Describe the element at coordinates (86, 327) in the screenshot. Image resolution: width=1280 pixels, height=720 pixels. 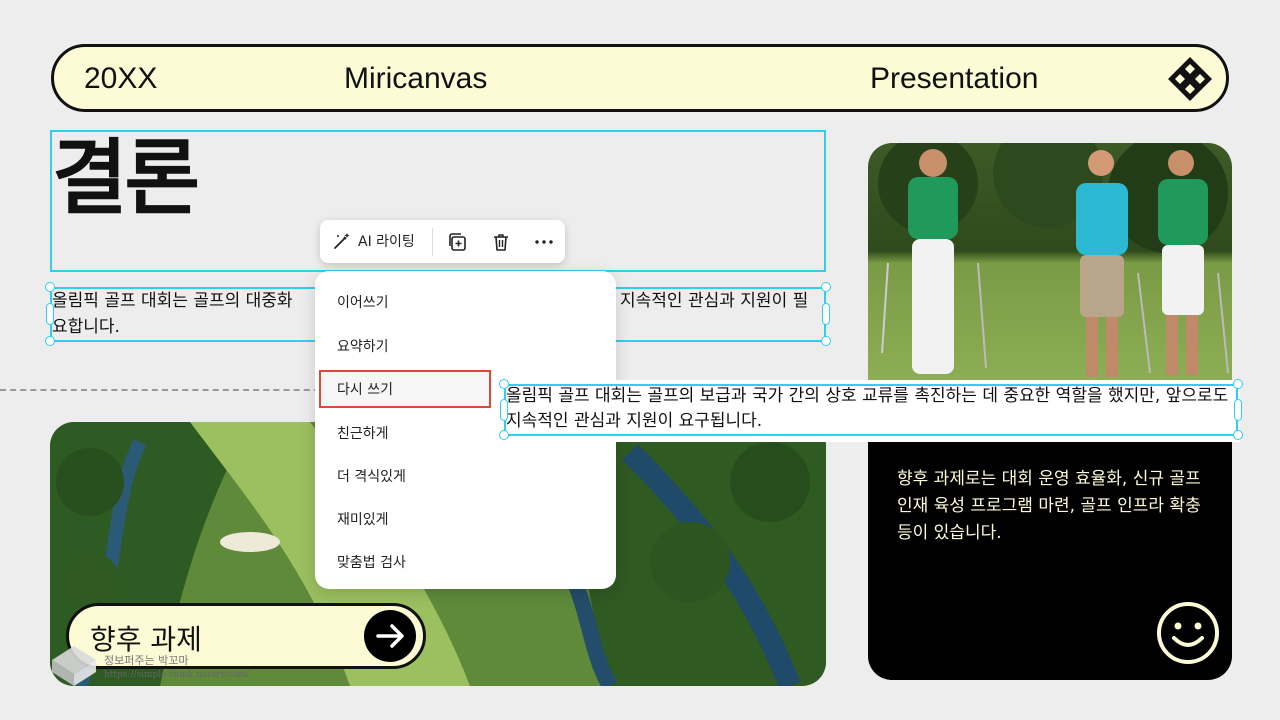
I see `body-text-line2: 요합니다.` at that location.